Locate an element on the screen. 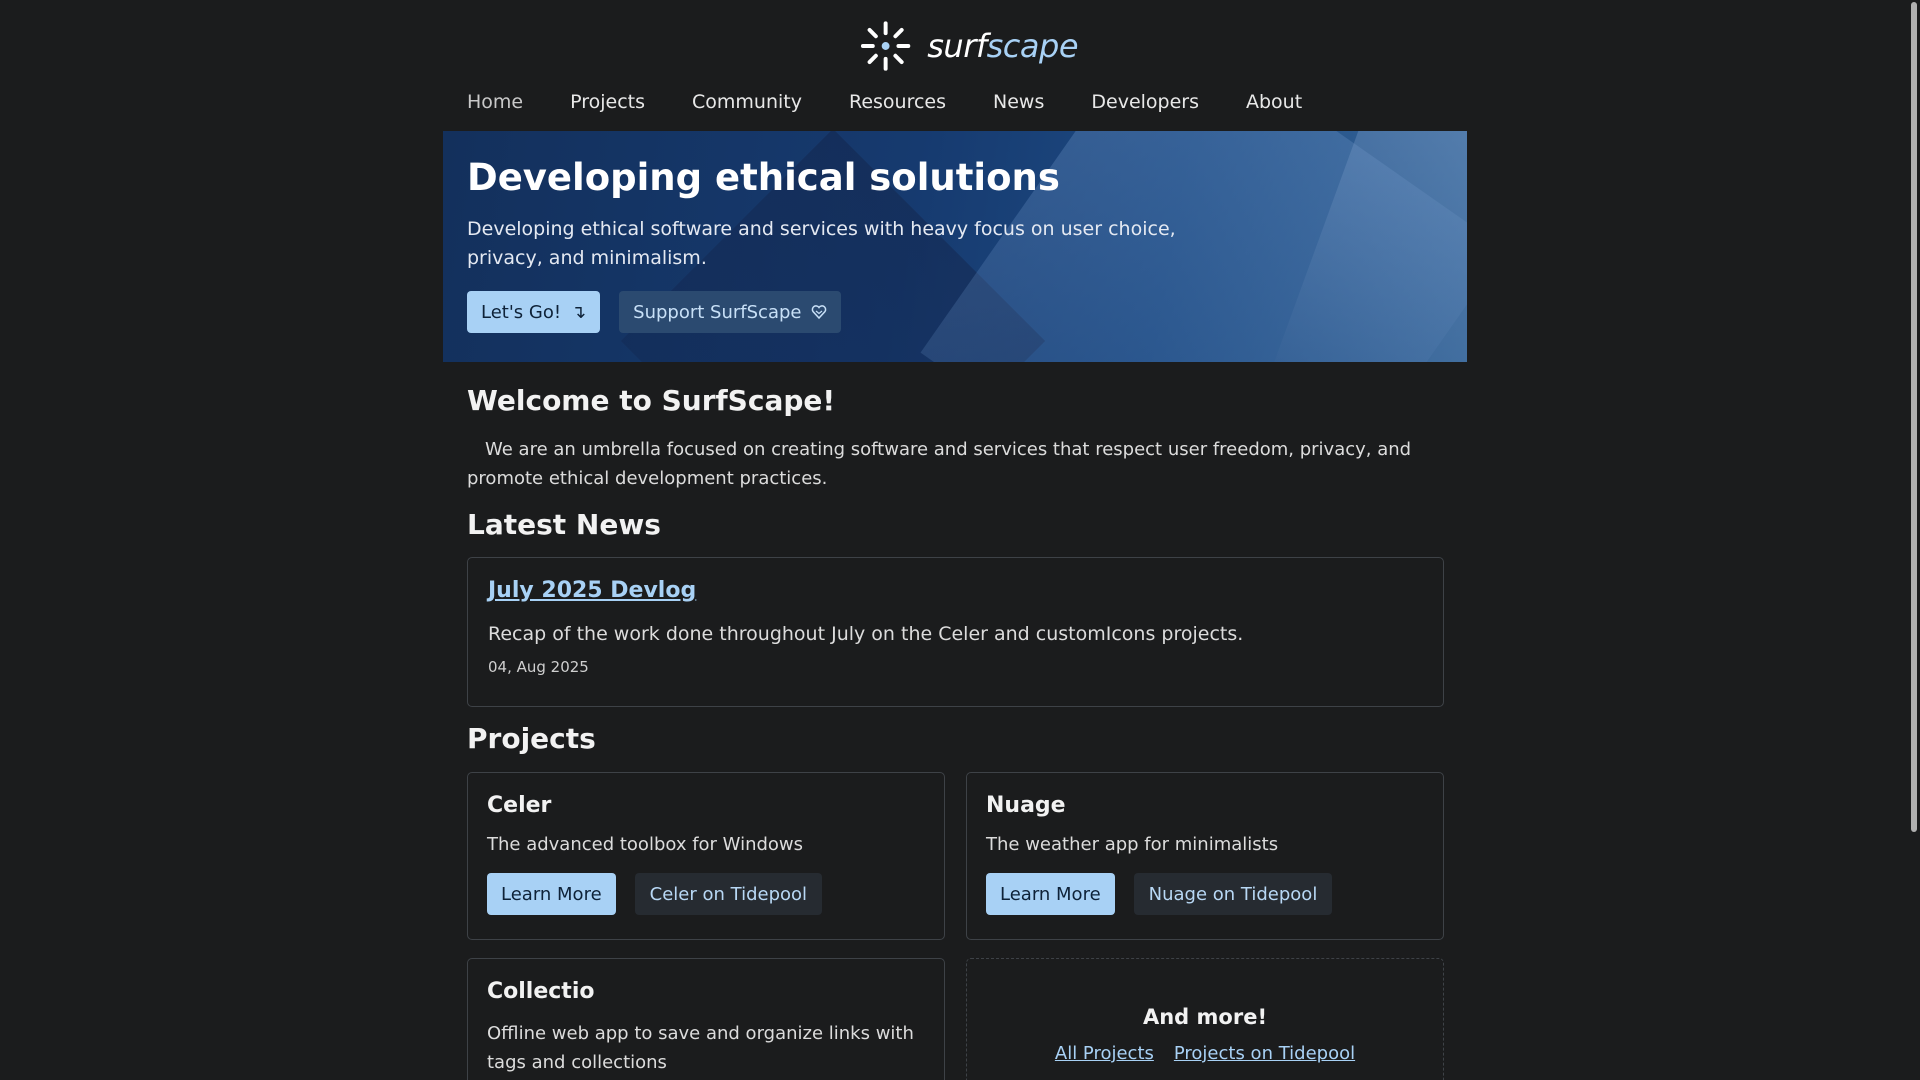 The image size is (1920, 1080). support-label: Support SurfScape is located at coordinates (717, 312).